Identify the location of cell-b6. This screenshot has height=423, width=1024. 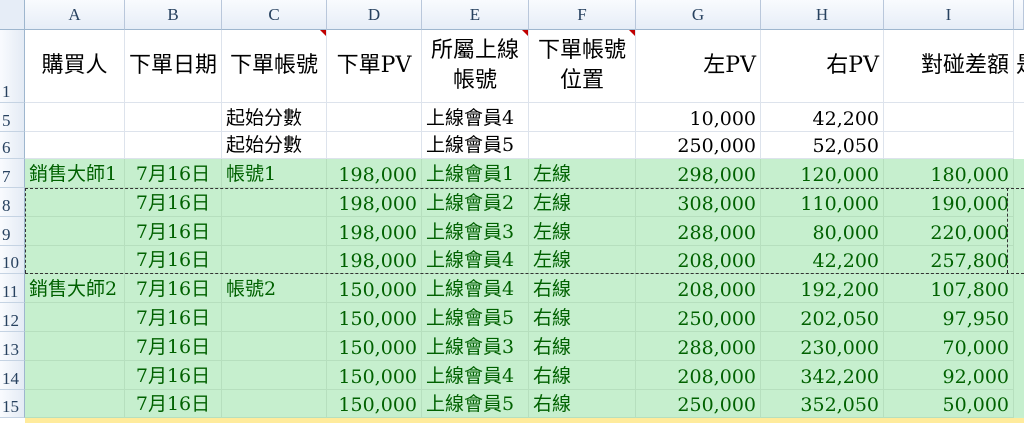
(173, 145).